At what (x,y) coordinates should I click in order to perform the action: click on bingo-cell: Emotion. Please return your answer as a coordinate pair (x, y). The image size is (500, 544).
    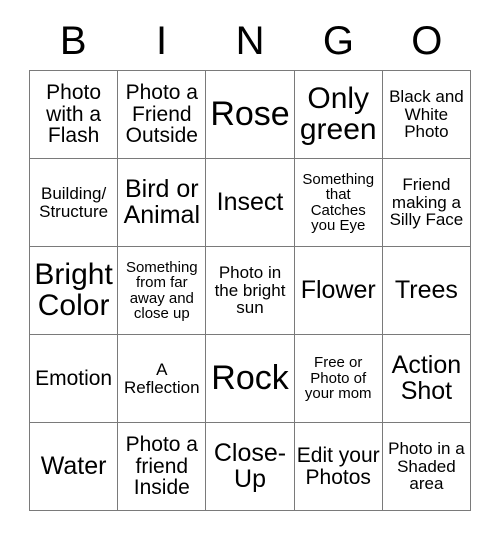
    Looking at the image, I should click on (74, 379).